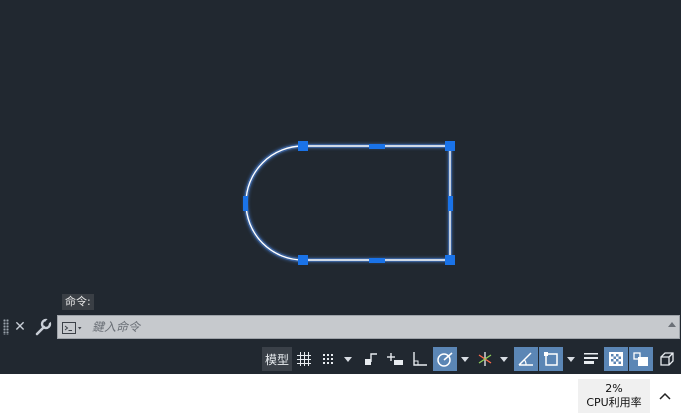 This screenshot has height=416, width=681. What do you see at coordinates (372, 327) in the screenshot?
I see `command-input` at bounding box center [372, 327].